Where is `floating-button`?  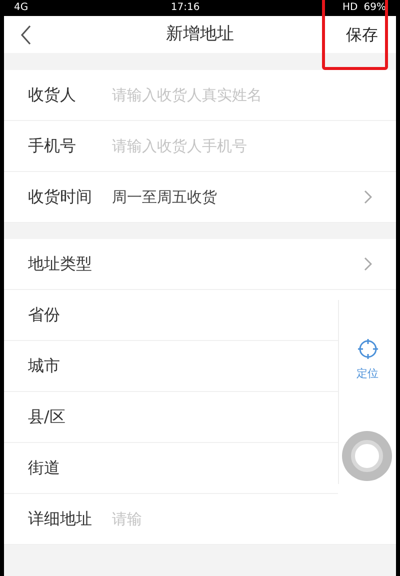 floating-button is located at coordinates (367, 456).